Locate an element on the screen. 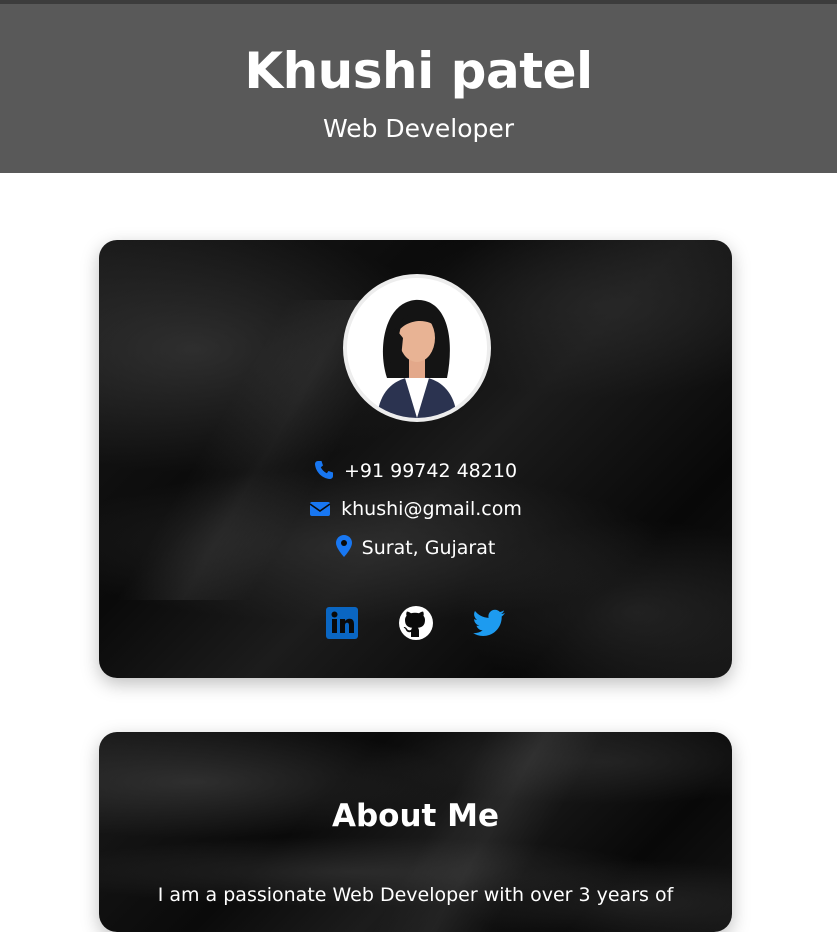  github-link is located at coordinates (416, 623).